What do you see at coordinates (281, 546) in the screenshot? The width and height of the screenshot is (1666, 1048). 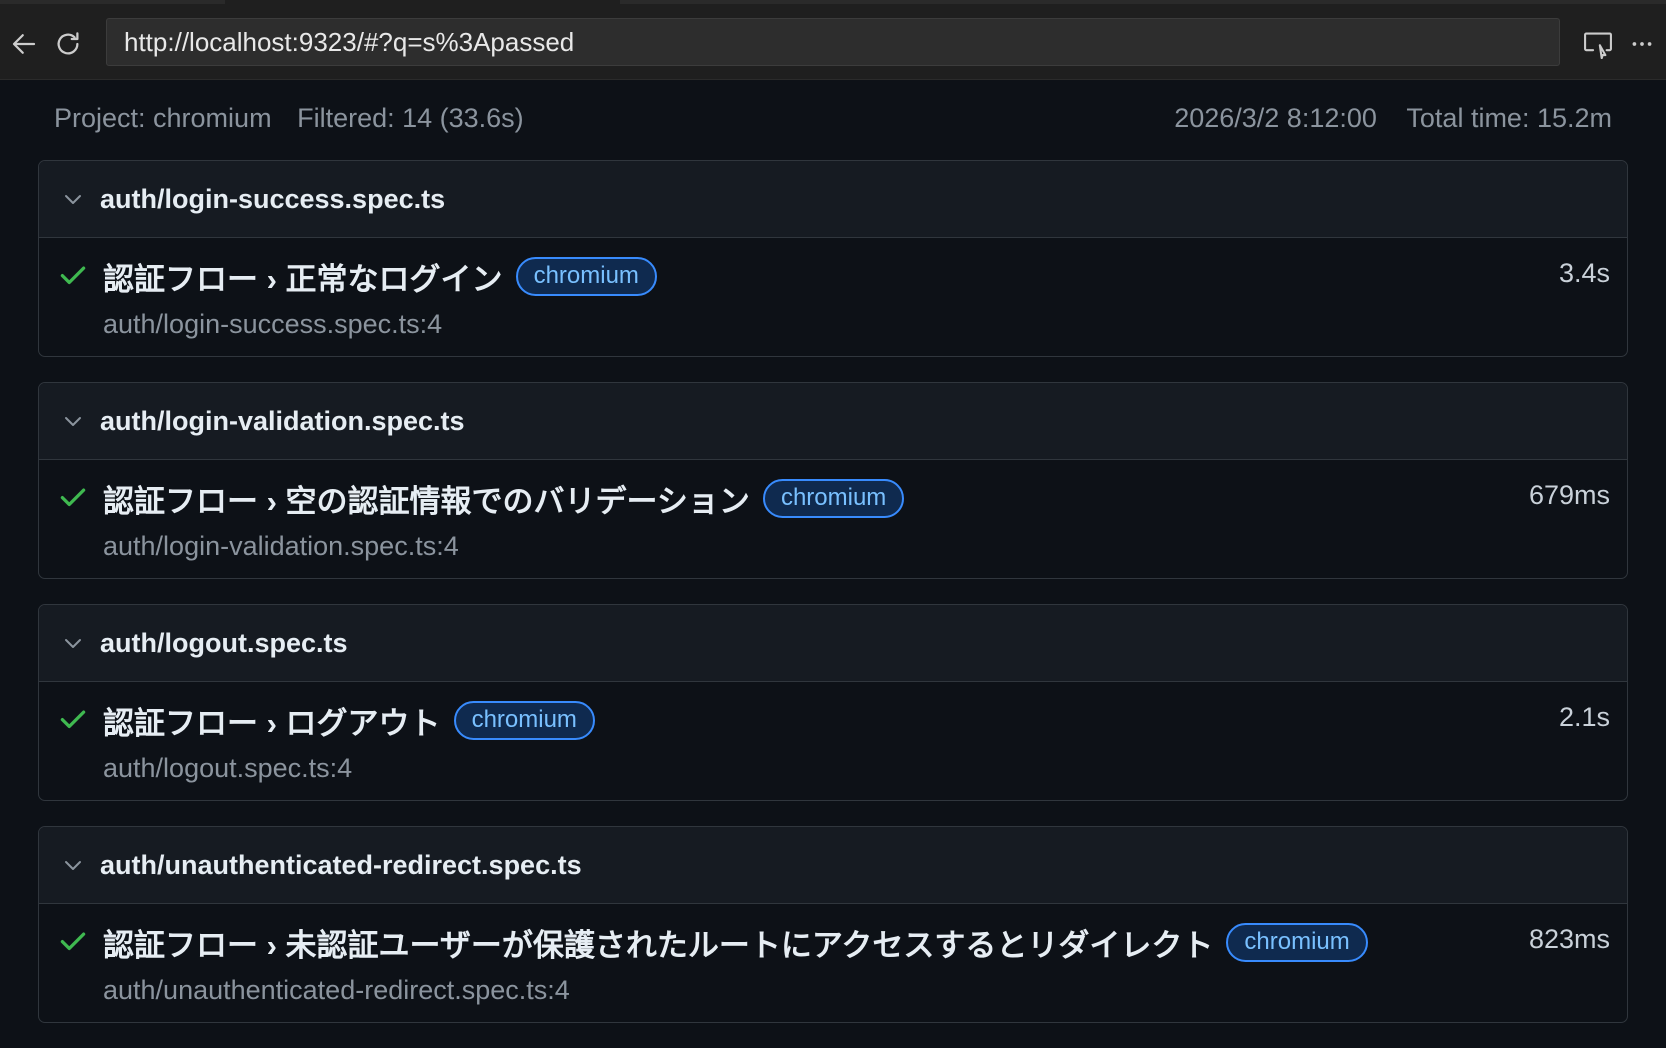 I see `test-location: auth/login-validation.spec.ts:4` at bounding box center [281, 546].